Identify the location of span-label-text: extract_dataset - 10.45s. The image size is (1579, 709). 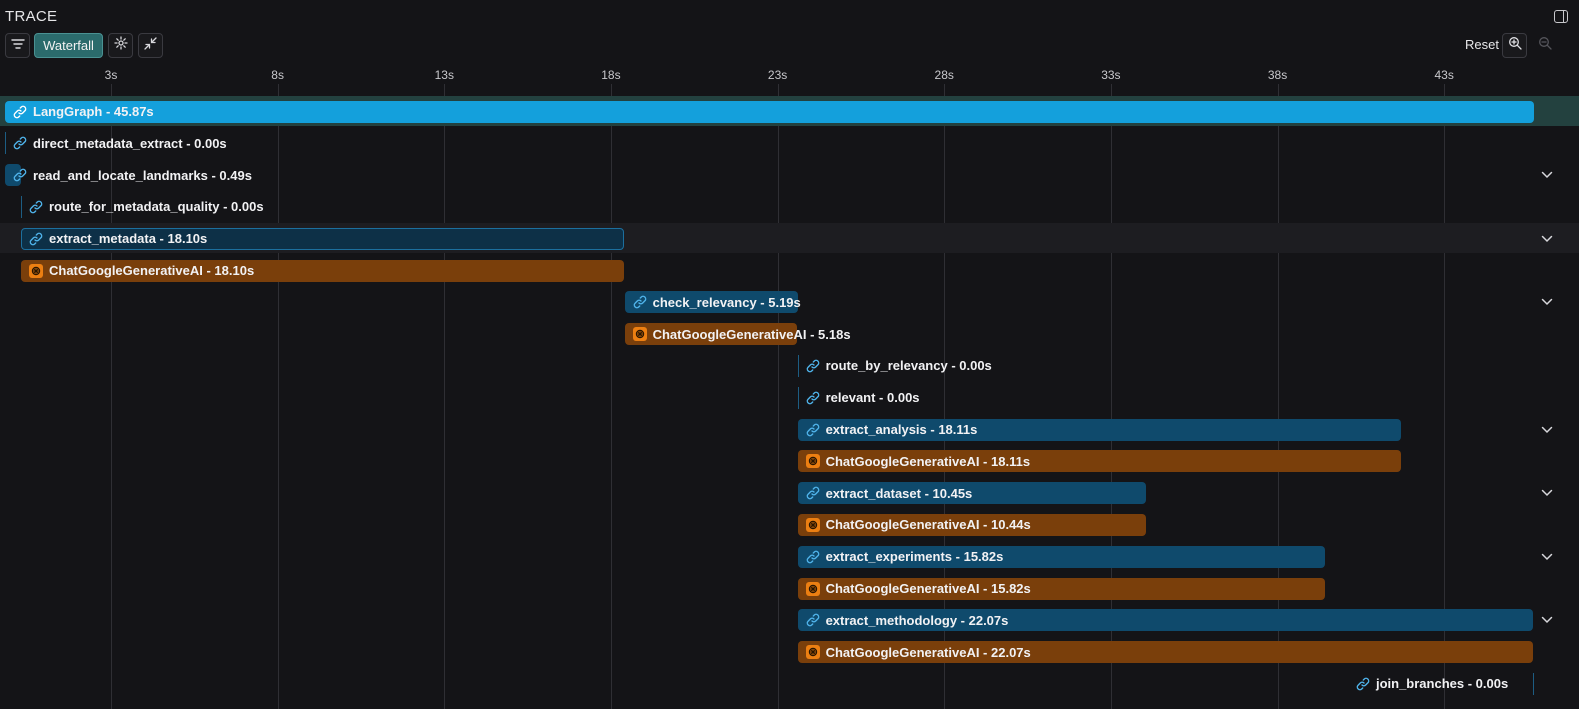
(899, 493).